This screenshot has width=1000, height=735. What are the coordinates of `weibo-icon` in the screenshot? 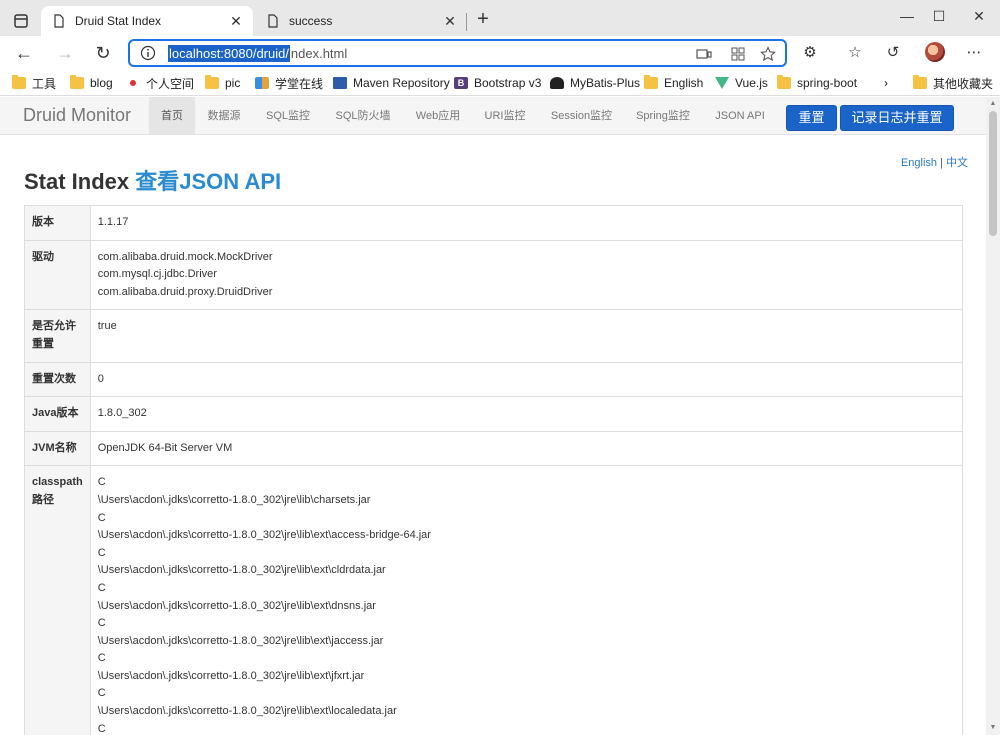 It's located at (133, 83).